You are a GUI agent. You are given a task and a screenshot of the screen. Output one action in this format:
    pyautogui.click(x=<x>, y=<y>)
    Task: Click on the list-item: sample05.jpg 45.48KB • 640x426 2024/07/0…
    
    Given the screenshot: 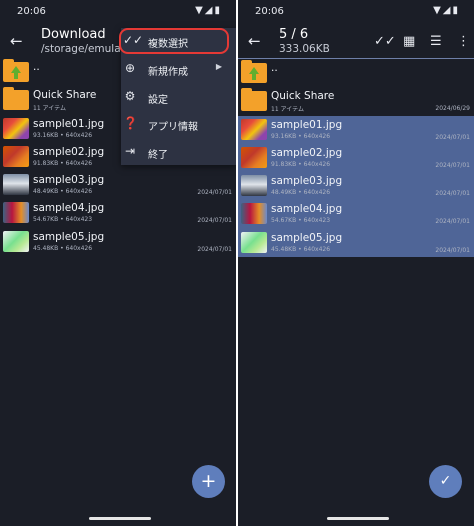 What is the action you would take?
    pyautogui.click(x=118, y=242)
    